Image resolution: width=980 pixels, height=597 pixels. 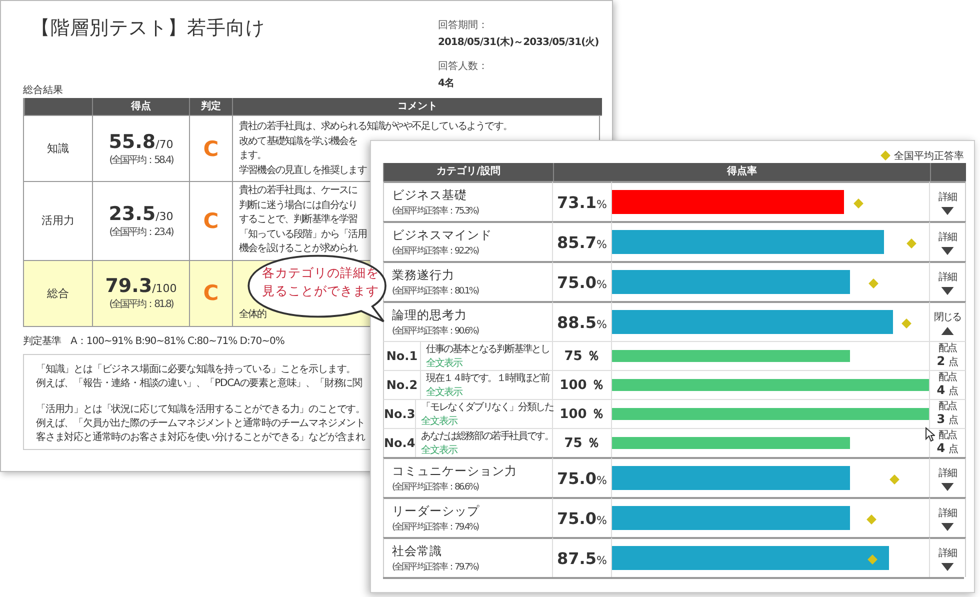 I want to click on average-rate: (全国平均正答率：80.1%), so click(x=435, y=291).